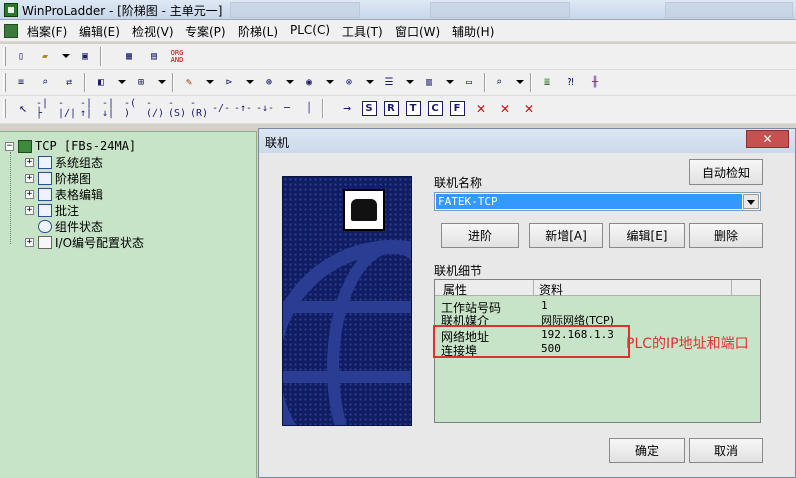 The height and width of the screenshot is (478, 796). What do you see at coordinates (101, 82) in the screenshot?
I see `monitor-icon: ◧` at bounding box center [101, 82].